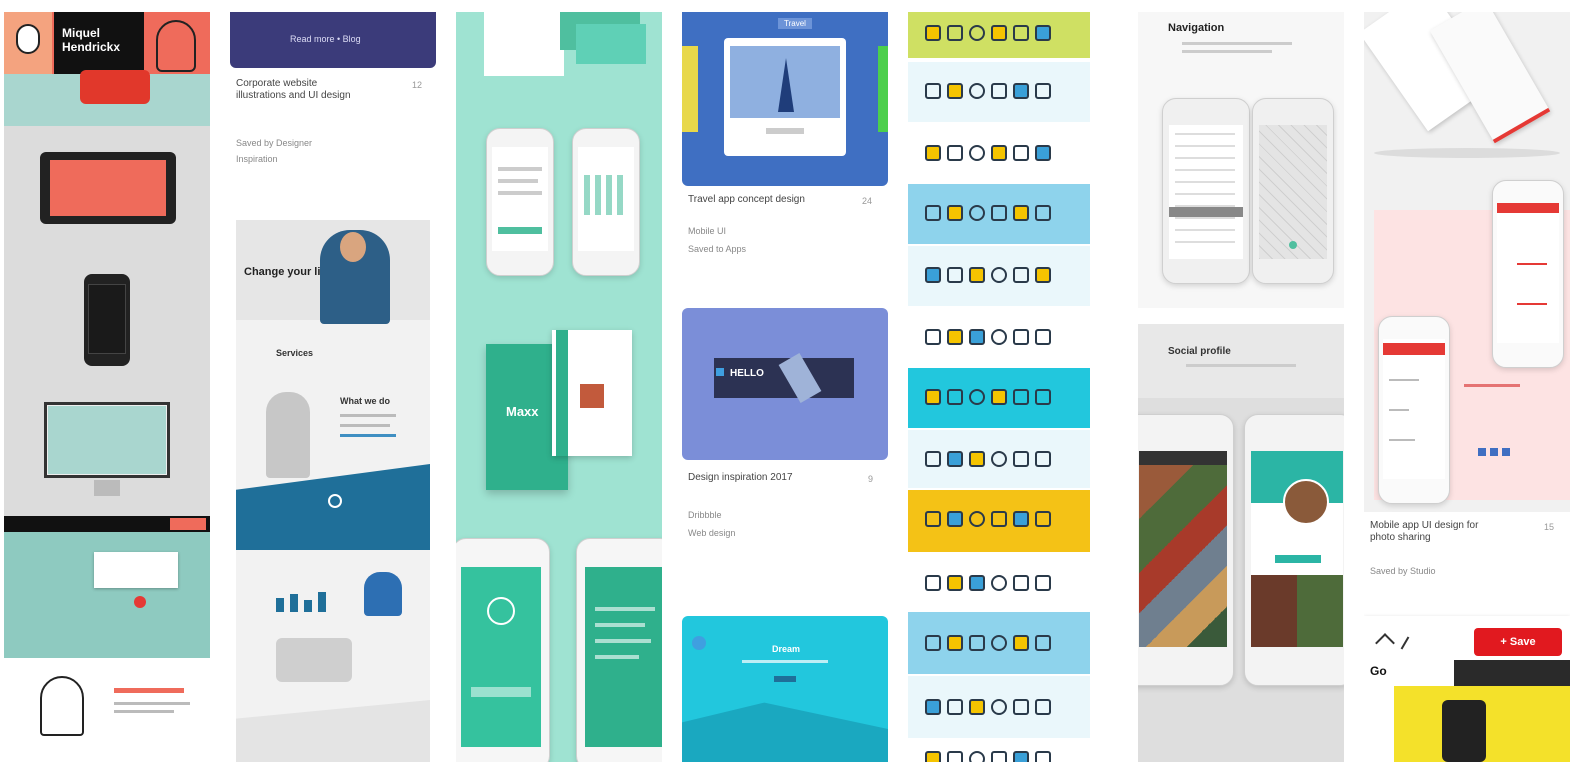 This screenshot has width=1588, height=762. What do you see at coordinates (753, 478) in the screenshot?
I see `pin-title: Design inspiration 2017` at bounding box center [753, 478].